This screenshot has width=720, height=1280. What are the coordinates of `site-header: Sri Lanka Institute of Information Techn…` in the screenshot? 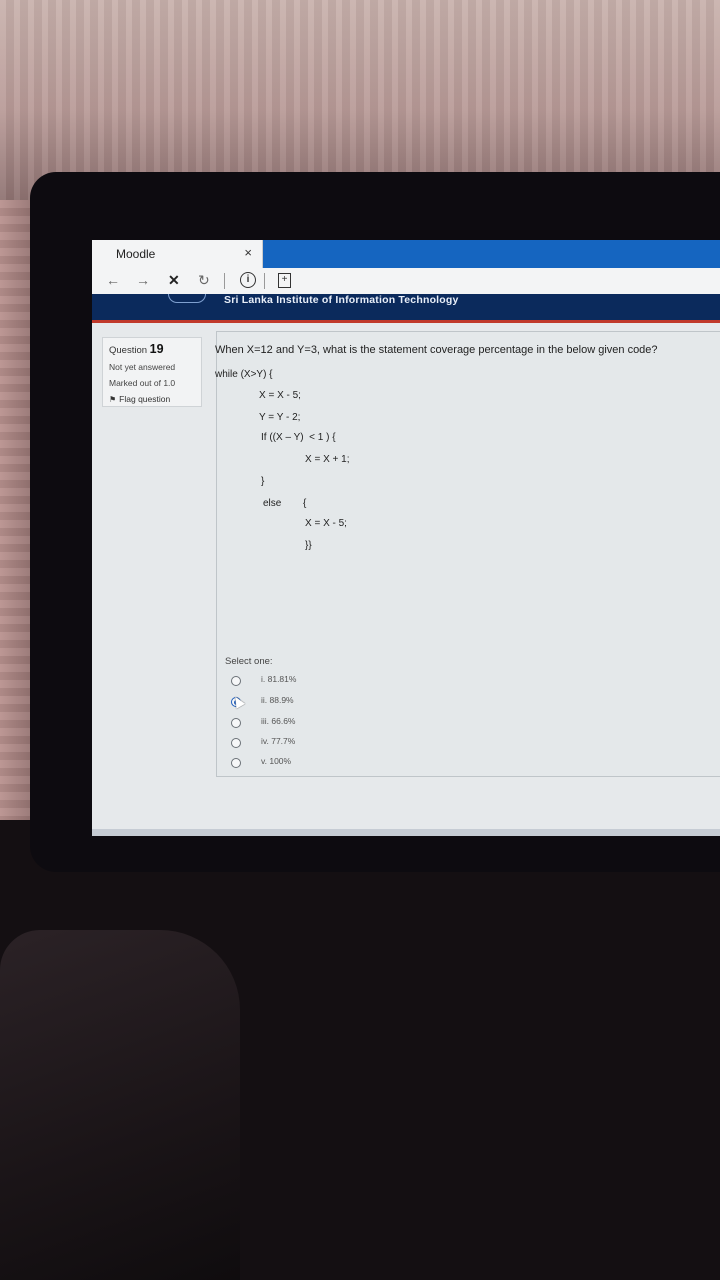 It's located at (406, 308).